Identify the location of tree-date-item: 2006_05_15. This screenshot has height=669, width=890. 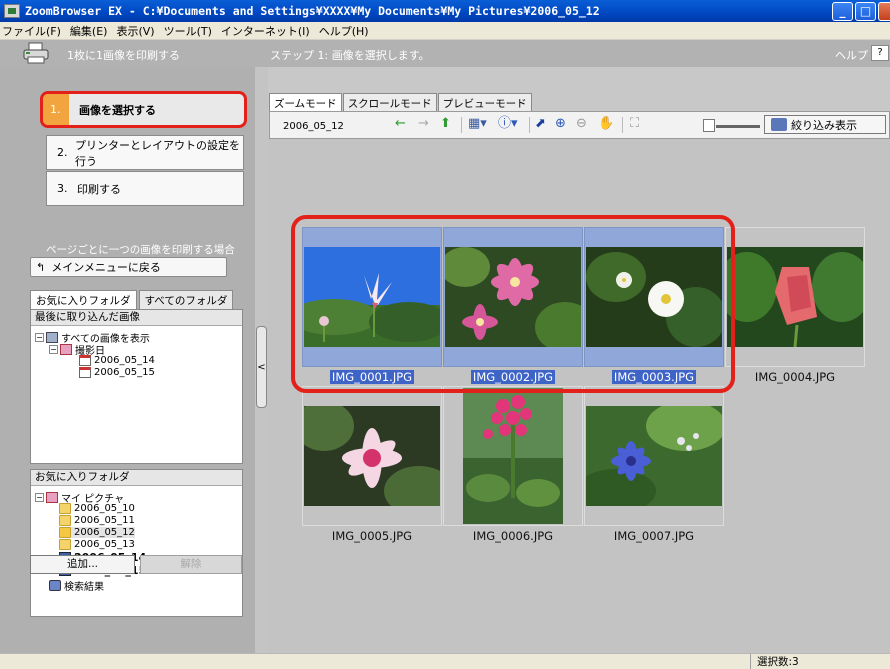
(117, 372).